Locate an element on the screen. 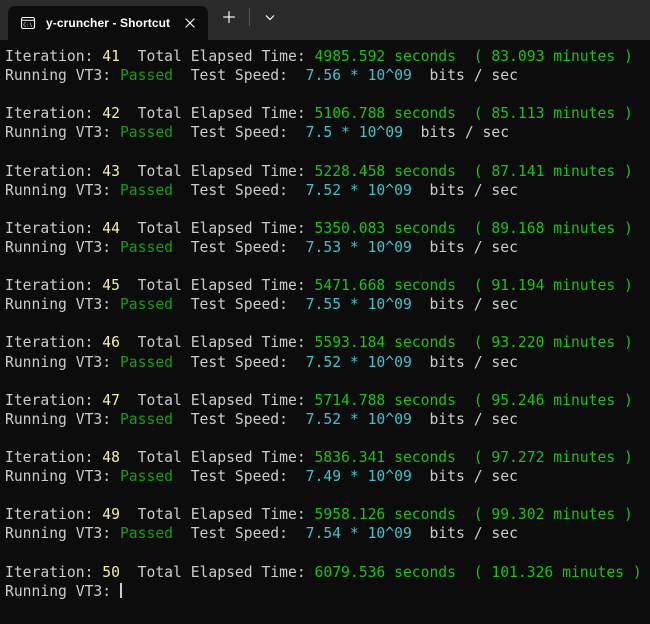 The image size is (650, 624). elapsed-minutes-value: ( 89.168 minutes ) is located at coordinates (553, 228).